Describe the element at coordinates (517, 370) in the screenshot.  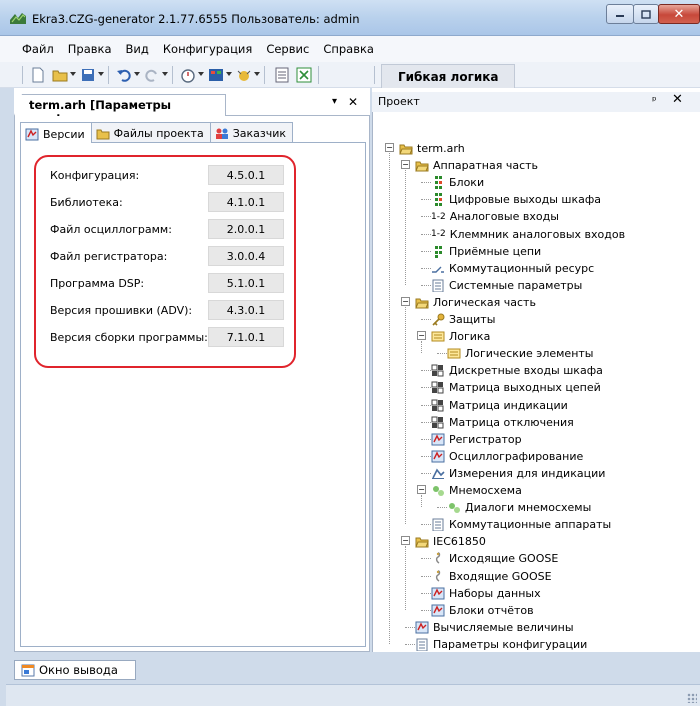
I see `tree-item: Дискретные входы шкафа` at that location.